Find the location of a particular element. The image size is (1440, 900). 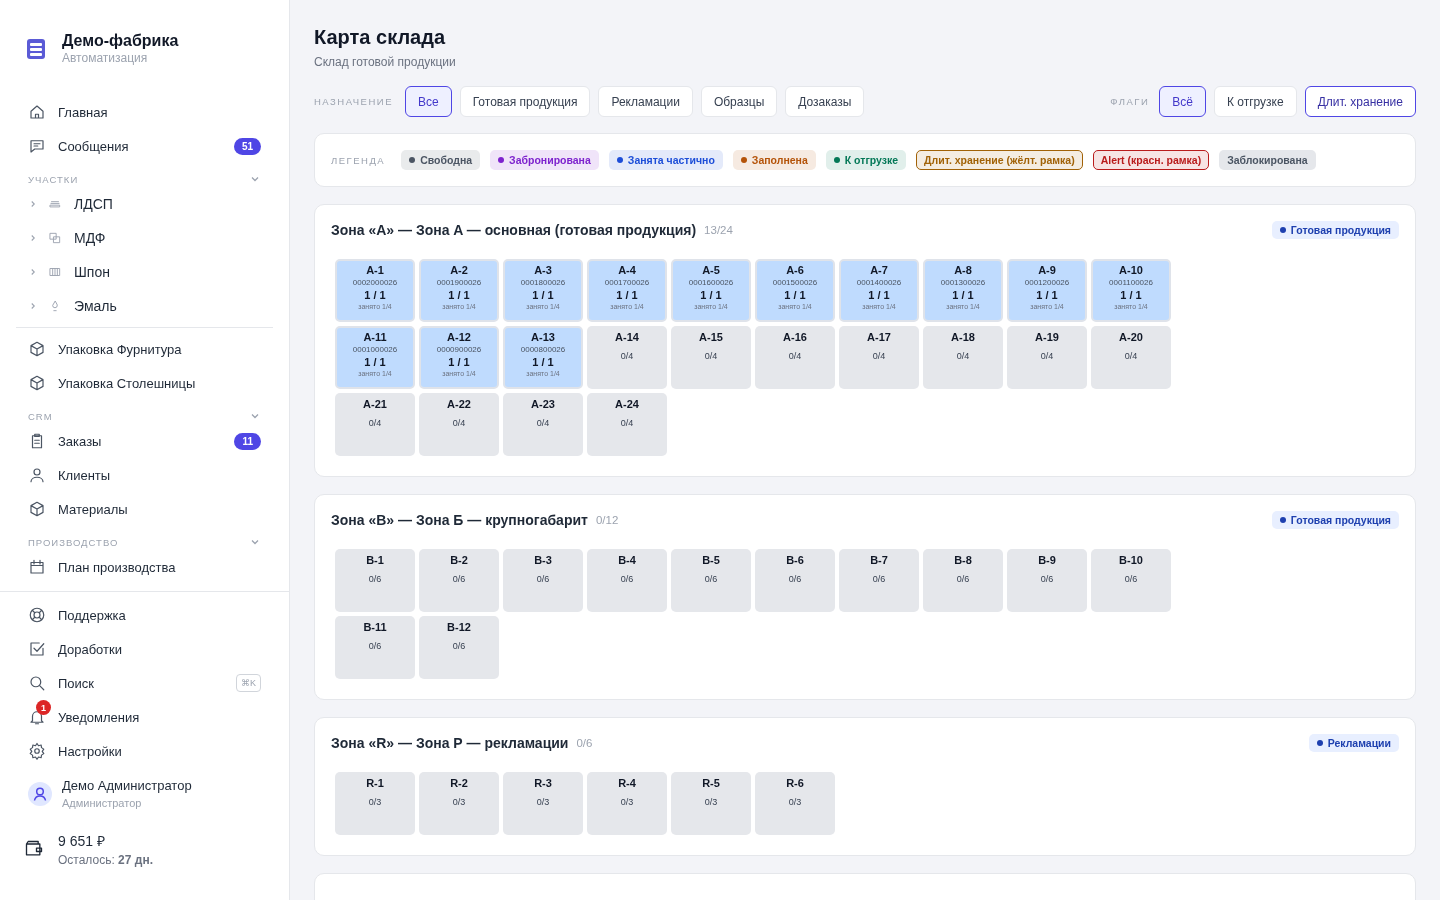

storage-cell: R-1 0/3 is located at coordinates (375, 803).